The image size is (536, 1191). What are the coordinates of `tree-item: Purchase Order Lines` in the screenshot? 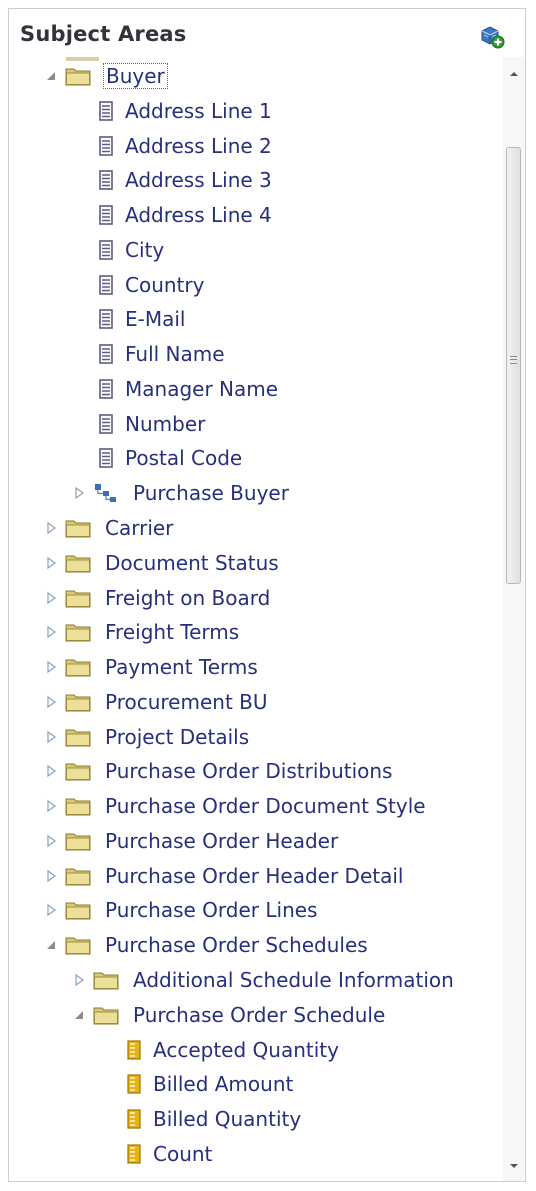 It's located at (181, 910).